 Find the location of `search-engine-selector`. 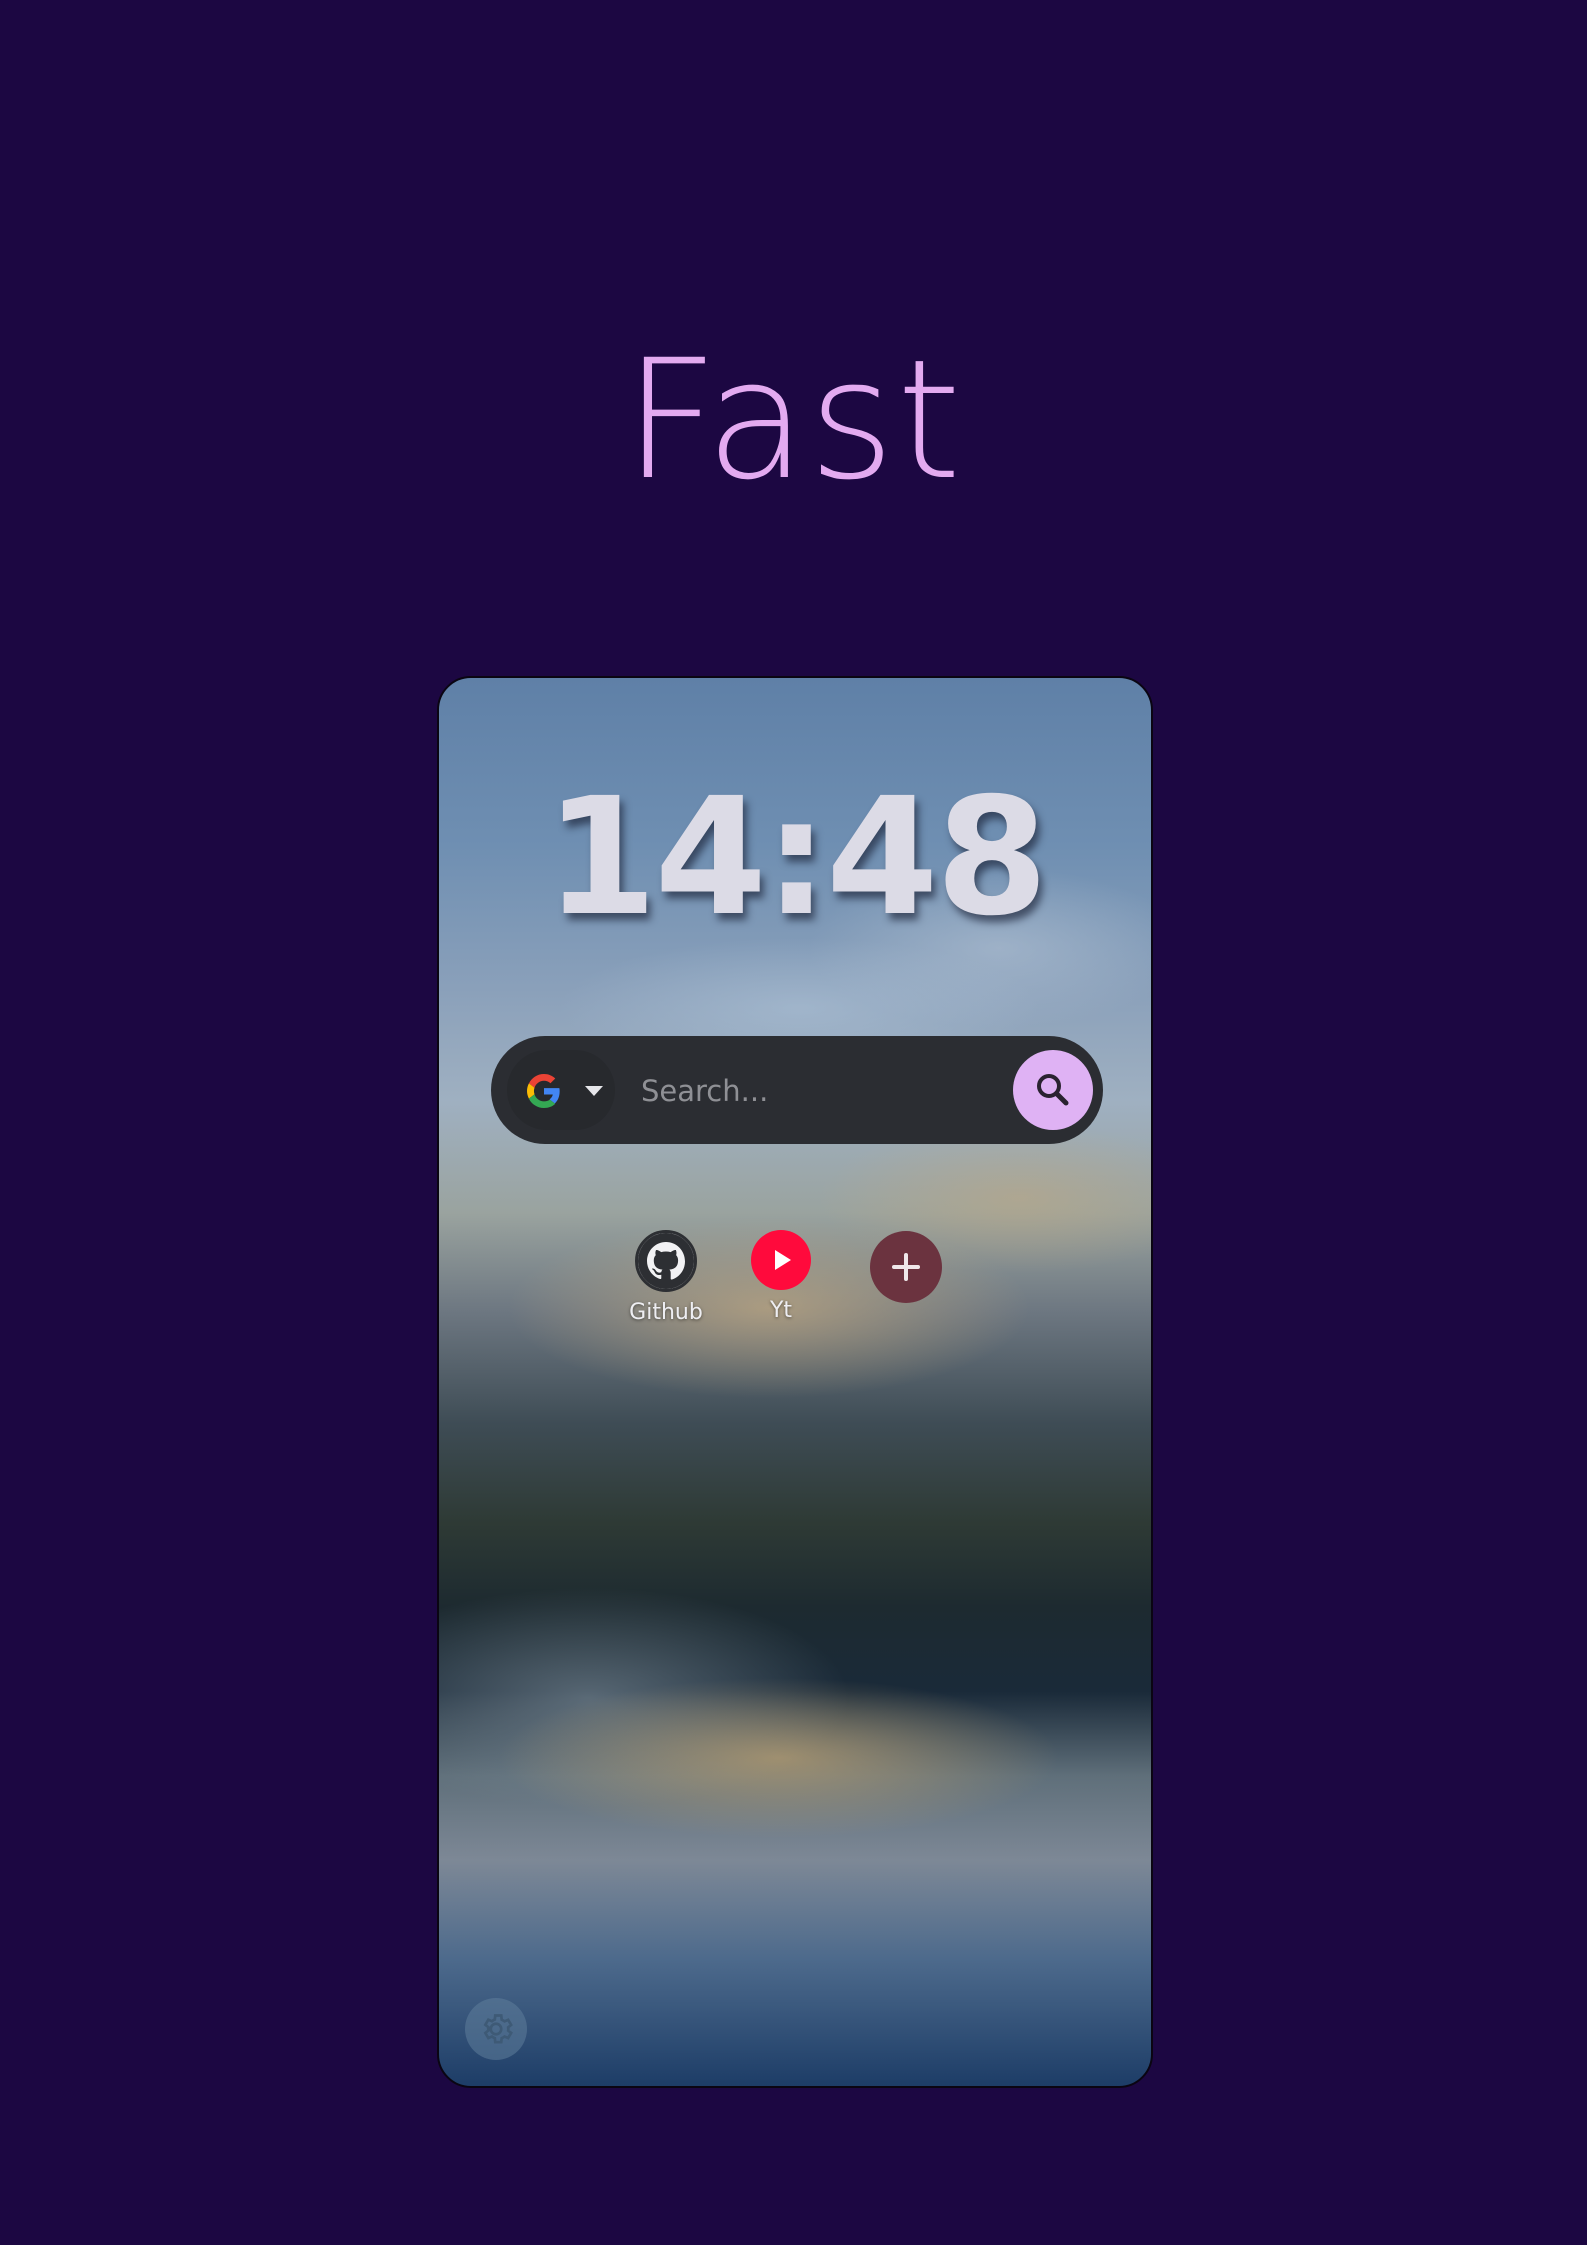

search-engine-selector is located at coordinates (561, 1090).